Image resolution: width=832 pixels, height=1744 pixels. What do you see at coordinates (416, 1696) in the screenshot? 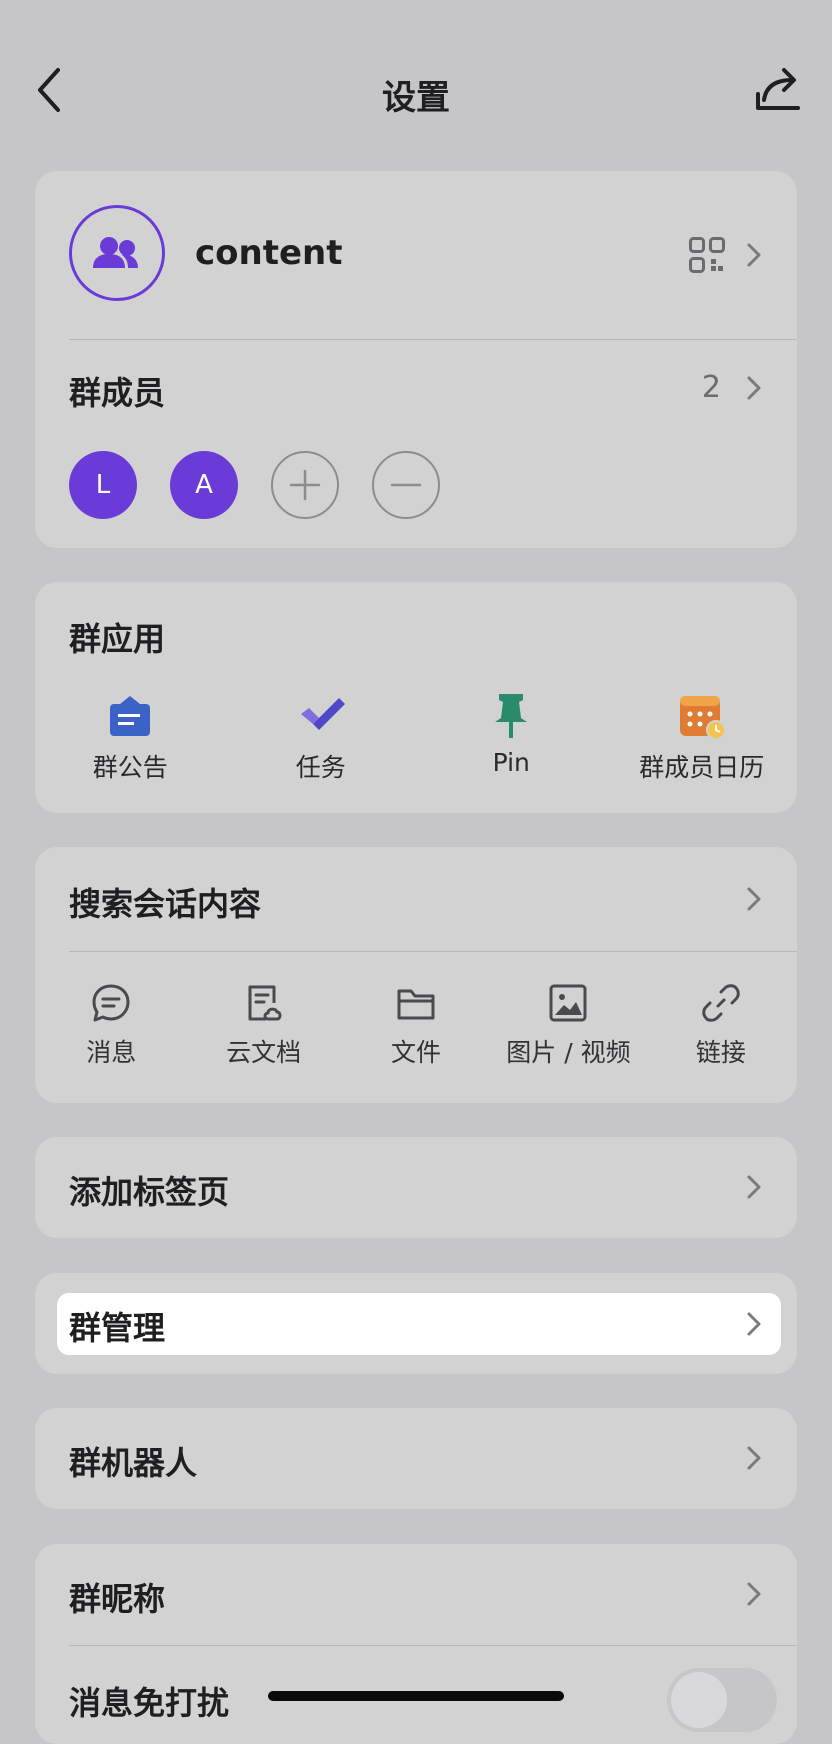
I see `home-indicator` at bounding box center [416, 1696].